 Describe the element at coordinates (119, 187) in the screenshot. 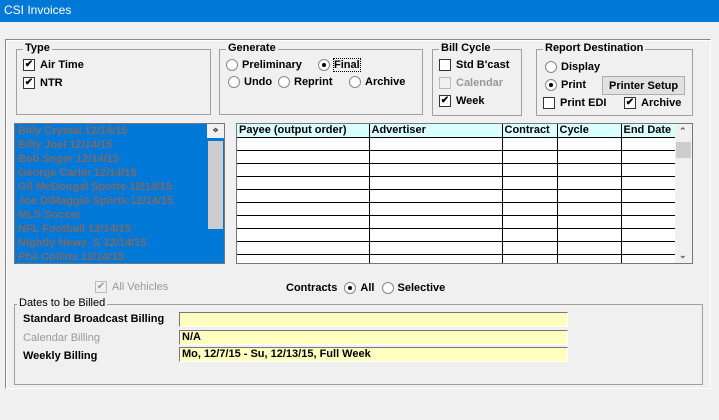

I see `list-item: Gil McDougal Sports 12/14/15` at that location.